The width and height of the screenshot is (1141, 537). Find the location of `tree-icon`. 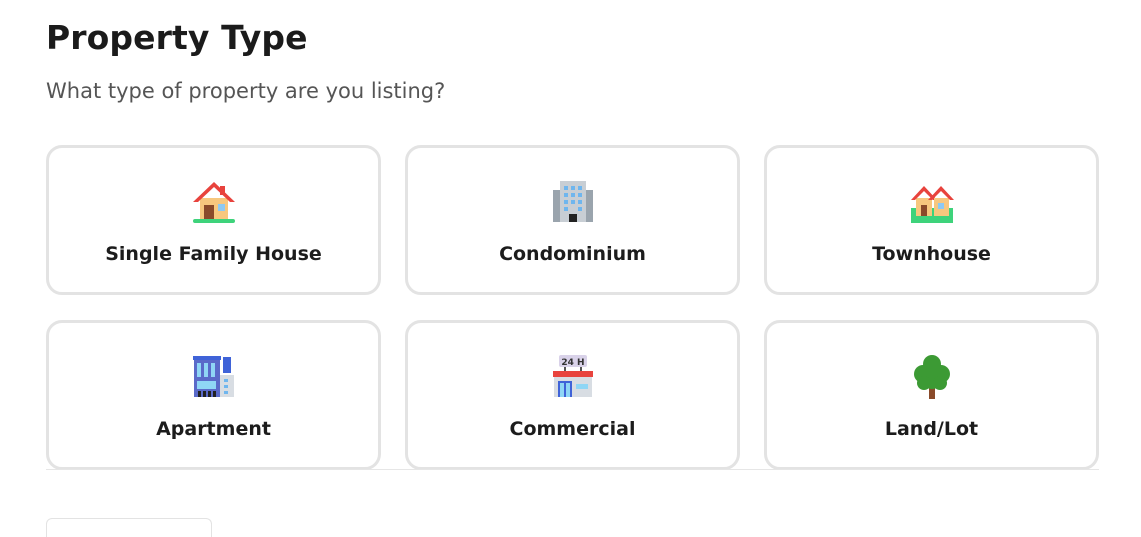

tree-icon is located at coordinates (931, 377).